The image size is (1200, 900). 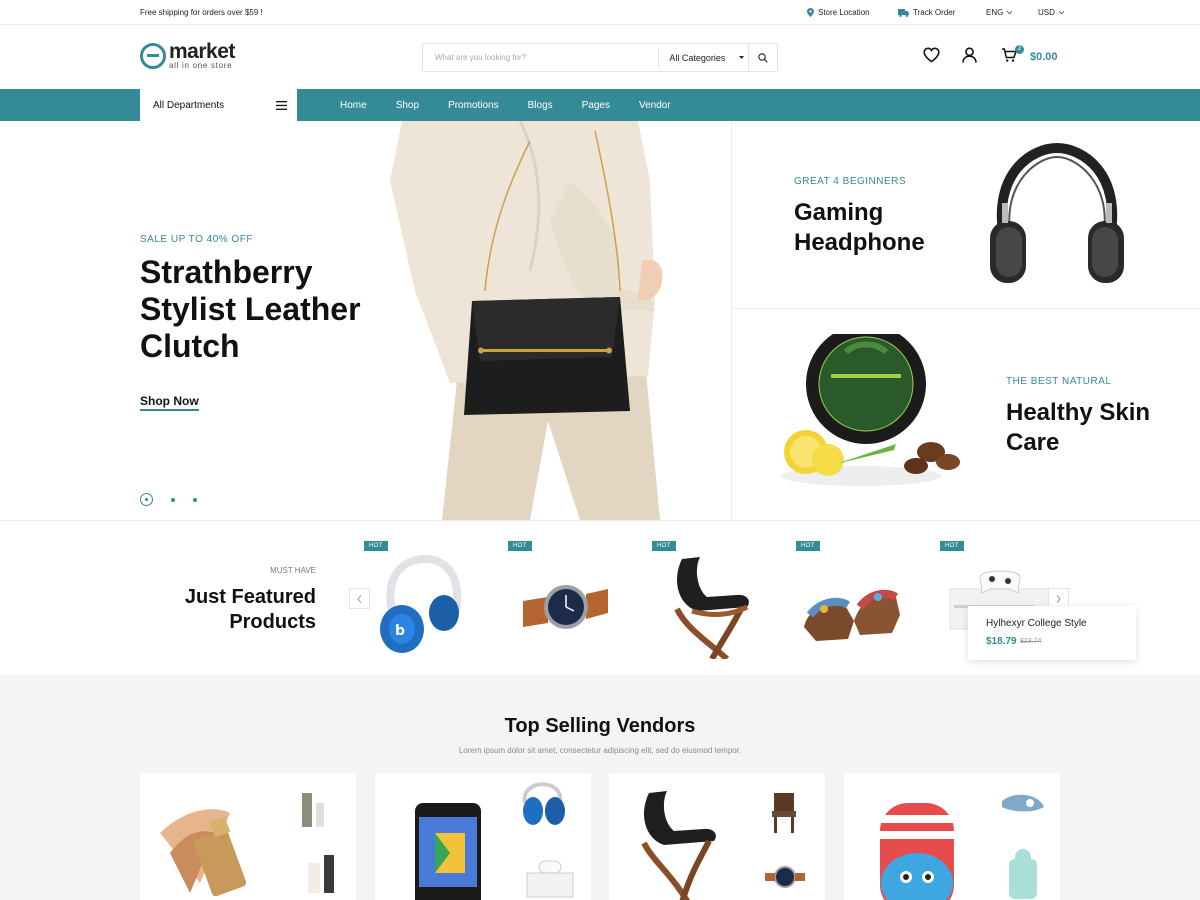 What do you see at coordinates (473, 105) in the screenshot?
I see `nav-link-promotions: Promotions` at bounding box center [473, 105].